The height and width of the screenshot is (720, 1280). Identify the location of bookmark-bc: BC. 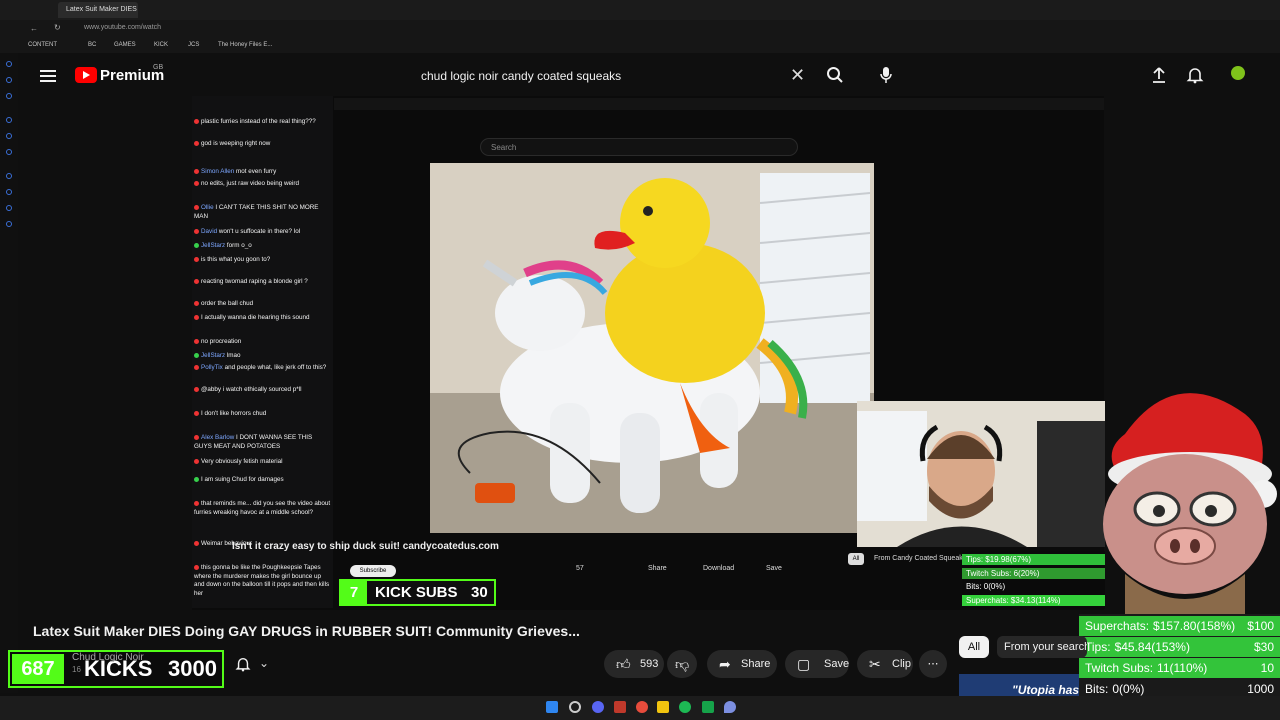
(92, 45).